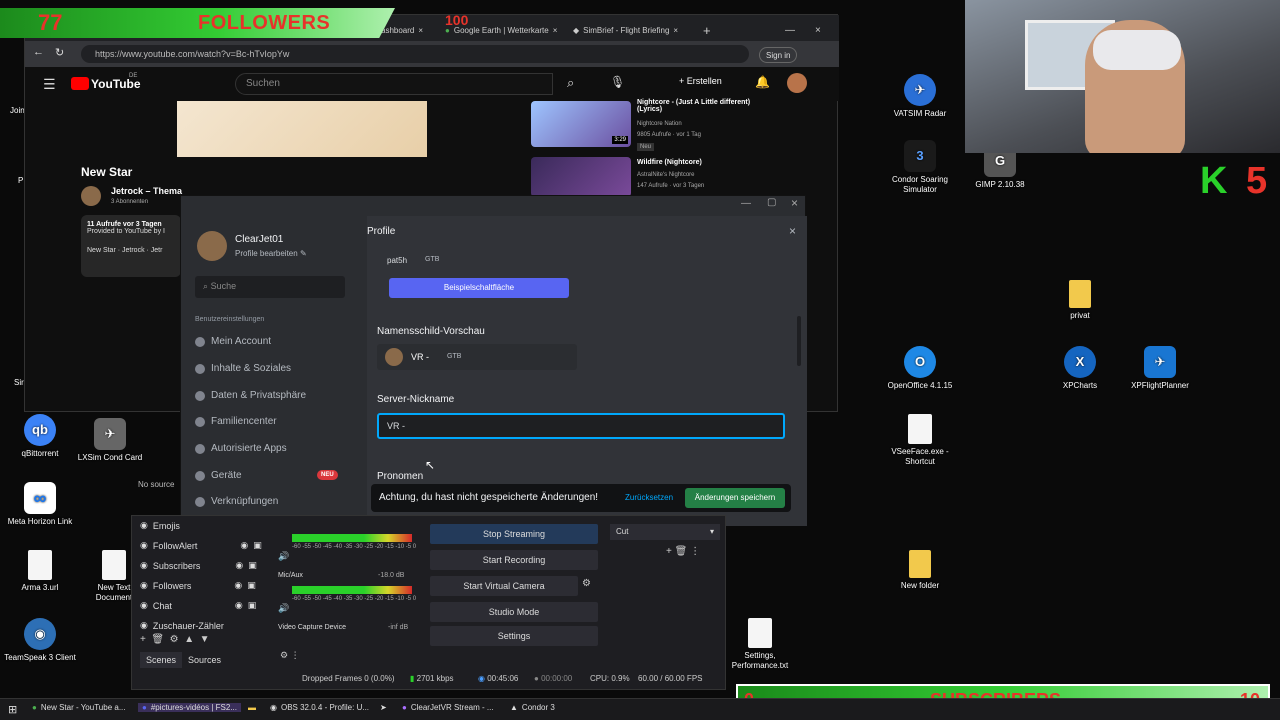 The image size is (1280, 720). Describe the element at coordinates (198, 585) in the screenshot. I see `scene-followers: ◉ Followers ◉ ▣` at that location.